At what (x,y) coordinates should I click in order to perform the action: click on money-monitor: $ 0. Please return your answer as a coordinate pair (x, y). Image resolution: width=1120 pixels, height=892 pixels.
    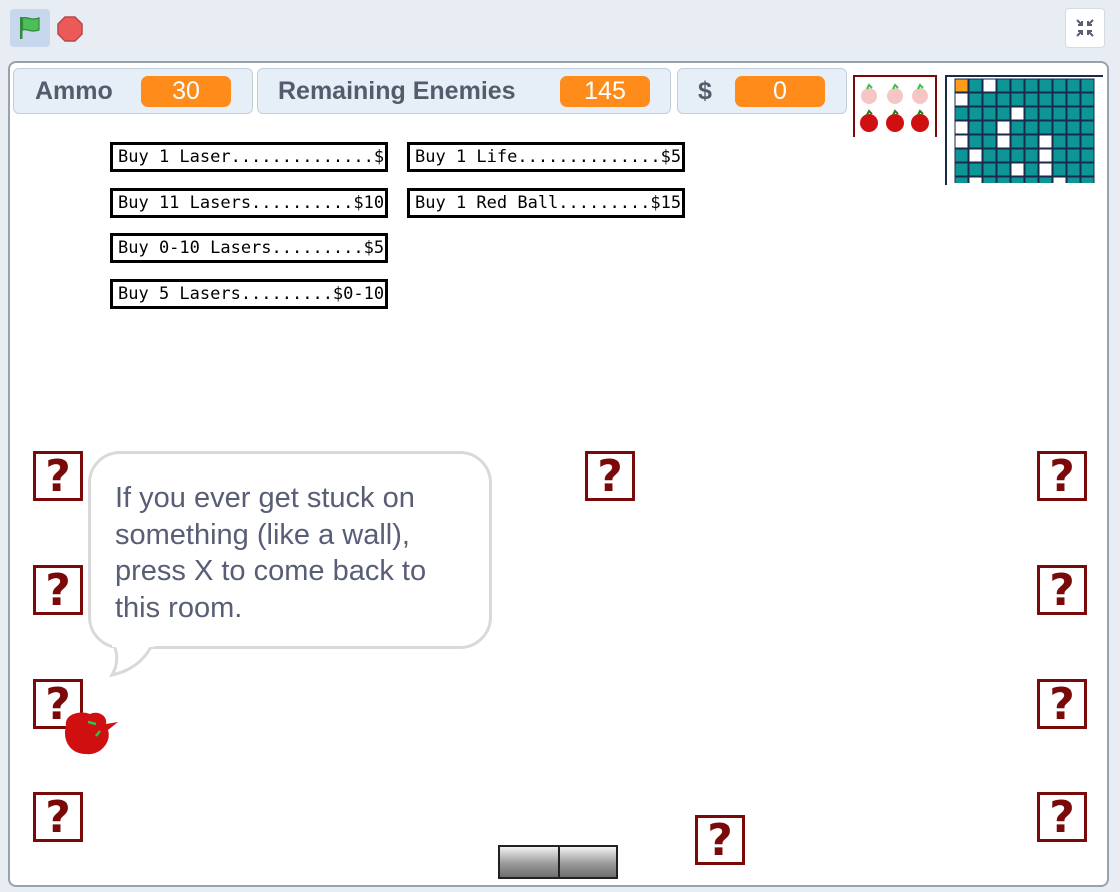
    Looking at the image, I should click on (762, 91).